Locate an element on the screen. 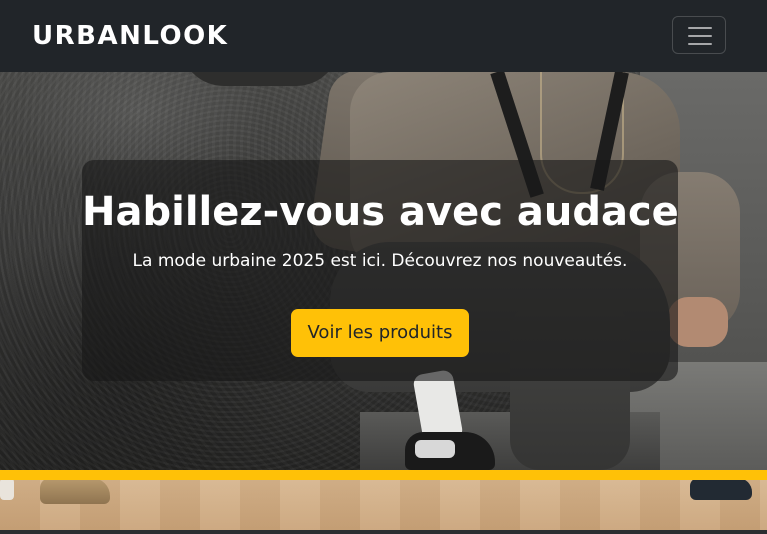  navbar: URBANLOOK is located at coordinates (383, 36).